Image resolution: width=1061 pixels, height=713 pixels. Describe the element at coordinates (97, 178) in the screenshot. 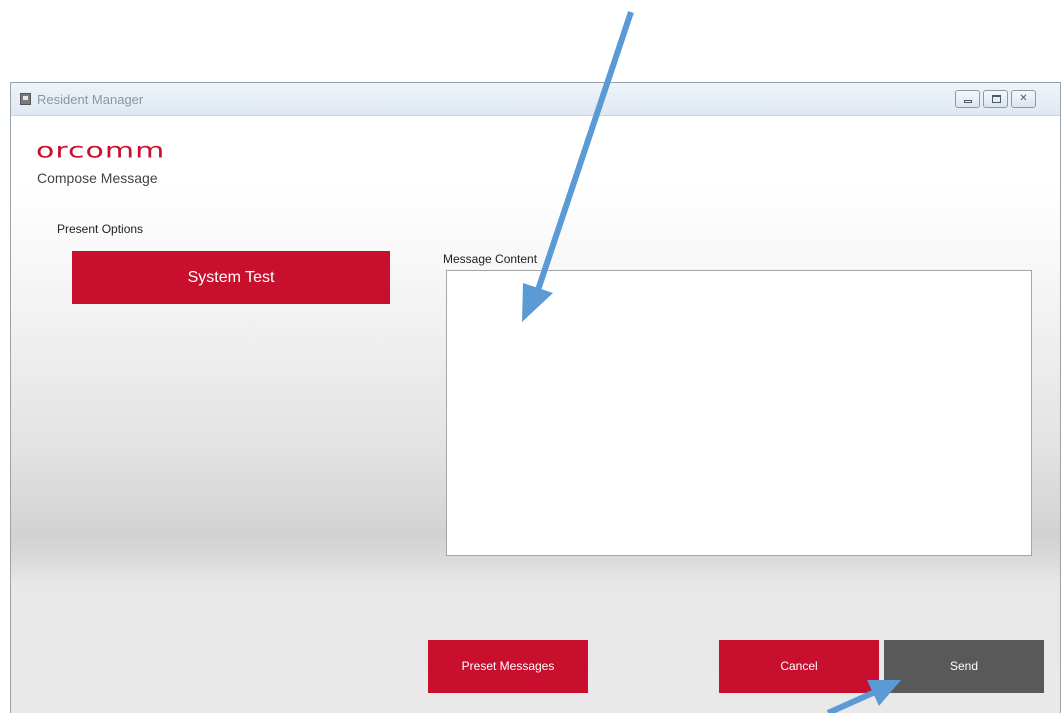

I see `page-subtitle: Compose Message` at that location.